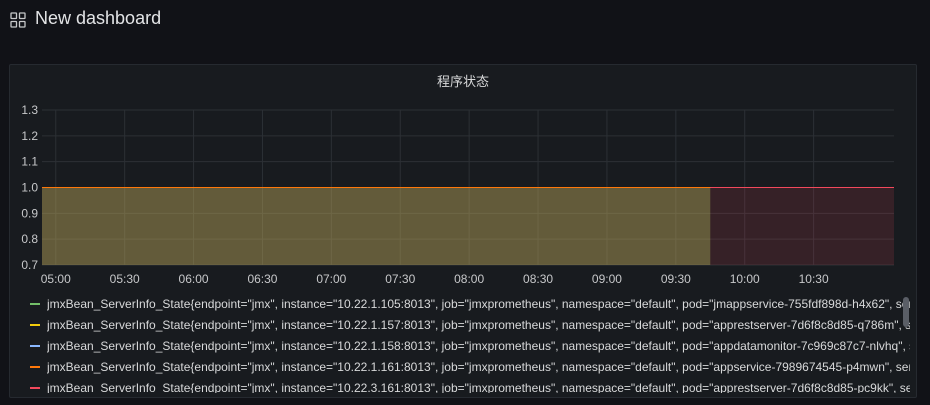 The image size is (930, 405). Describe the element at coordinates (465, 20) in the screenshot. I see `dashboard-header: New dashboard` at that location.